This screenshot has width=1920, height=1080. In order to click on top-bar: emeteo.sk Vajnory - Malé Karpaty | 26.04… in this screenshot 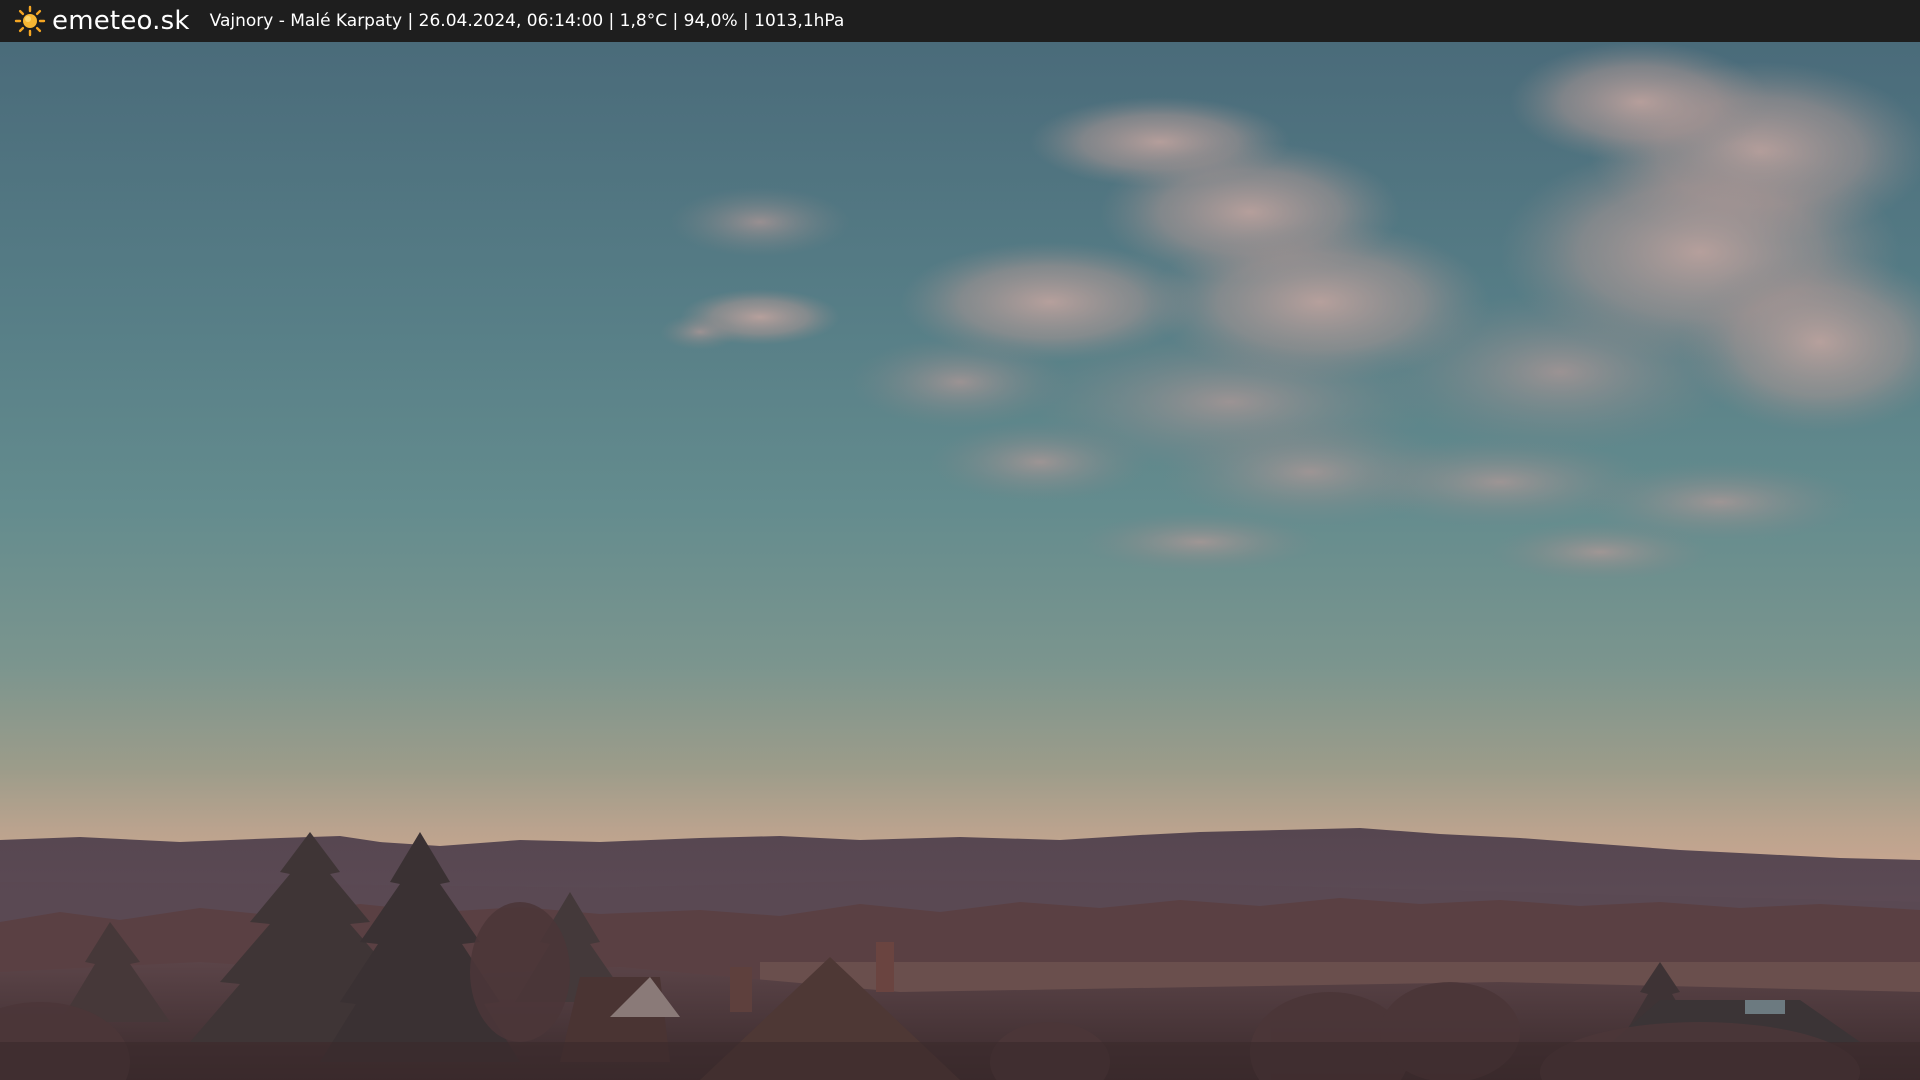, I will do `click(960, 21)`.